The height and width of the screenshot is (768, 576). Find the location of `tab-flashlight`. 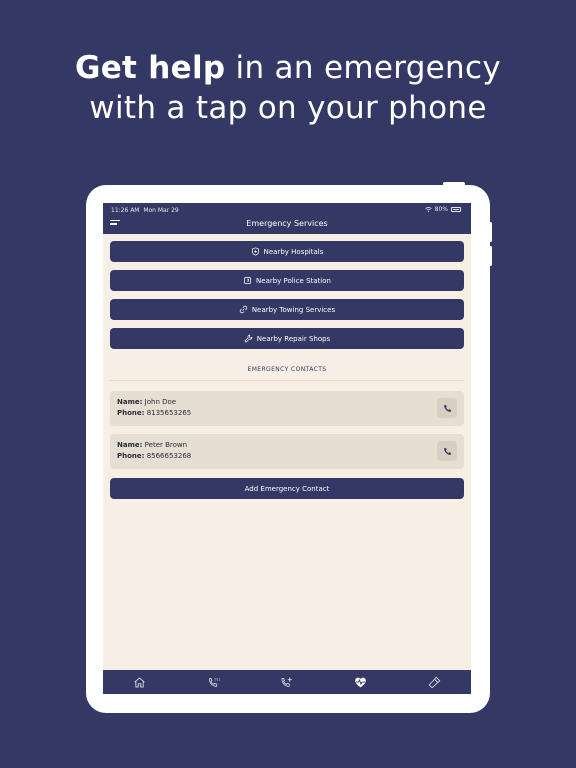

tab-flashlight is located at coordinates (434, 682).